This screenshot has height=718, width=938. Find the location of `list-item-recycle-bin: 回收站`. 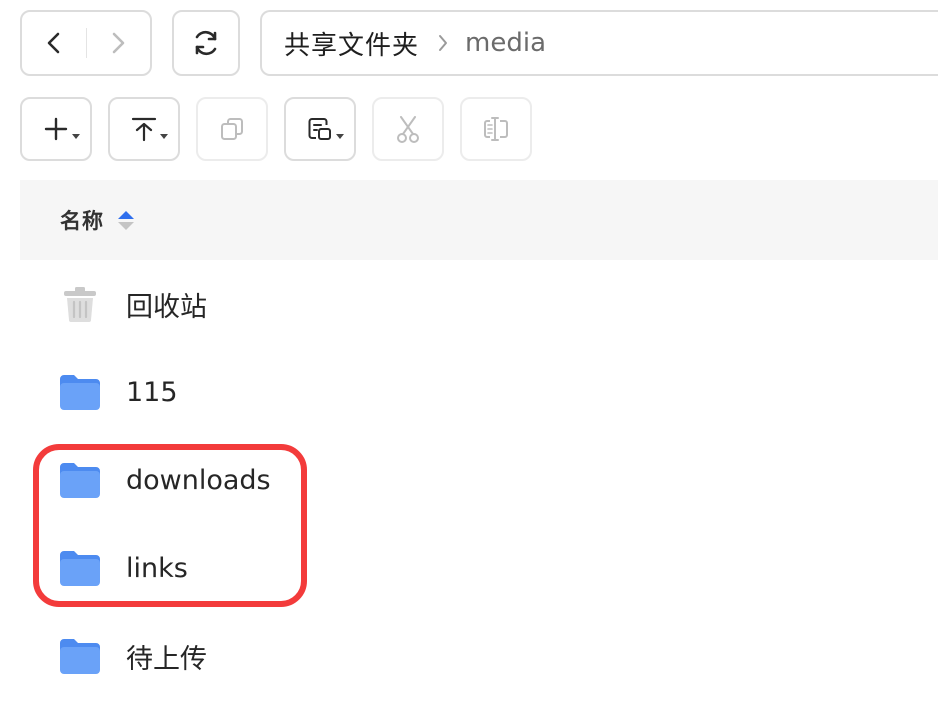

list-item-recycle-bin: 回收站 is located at coordinates (479, 304).